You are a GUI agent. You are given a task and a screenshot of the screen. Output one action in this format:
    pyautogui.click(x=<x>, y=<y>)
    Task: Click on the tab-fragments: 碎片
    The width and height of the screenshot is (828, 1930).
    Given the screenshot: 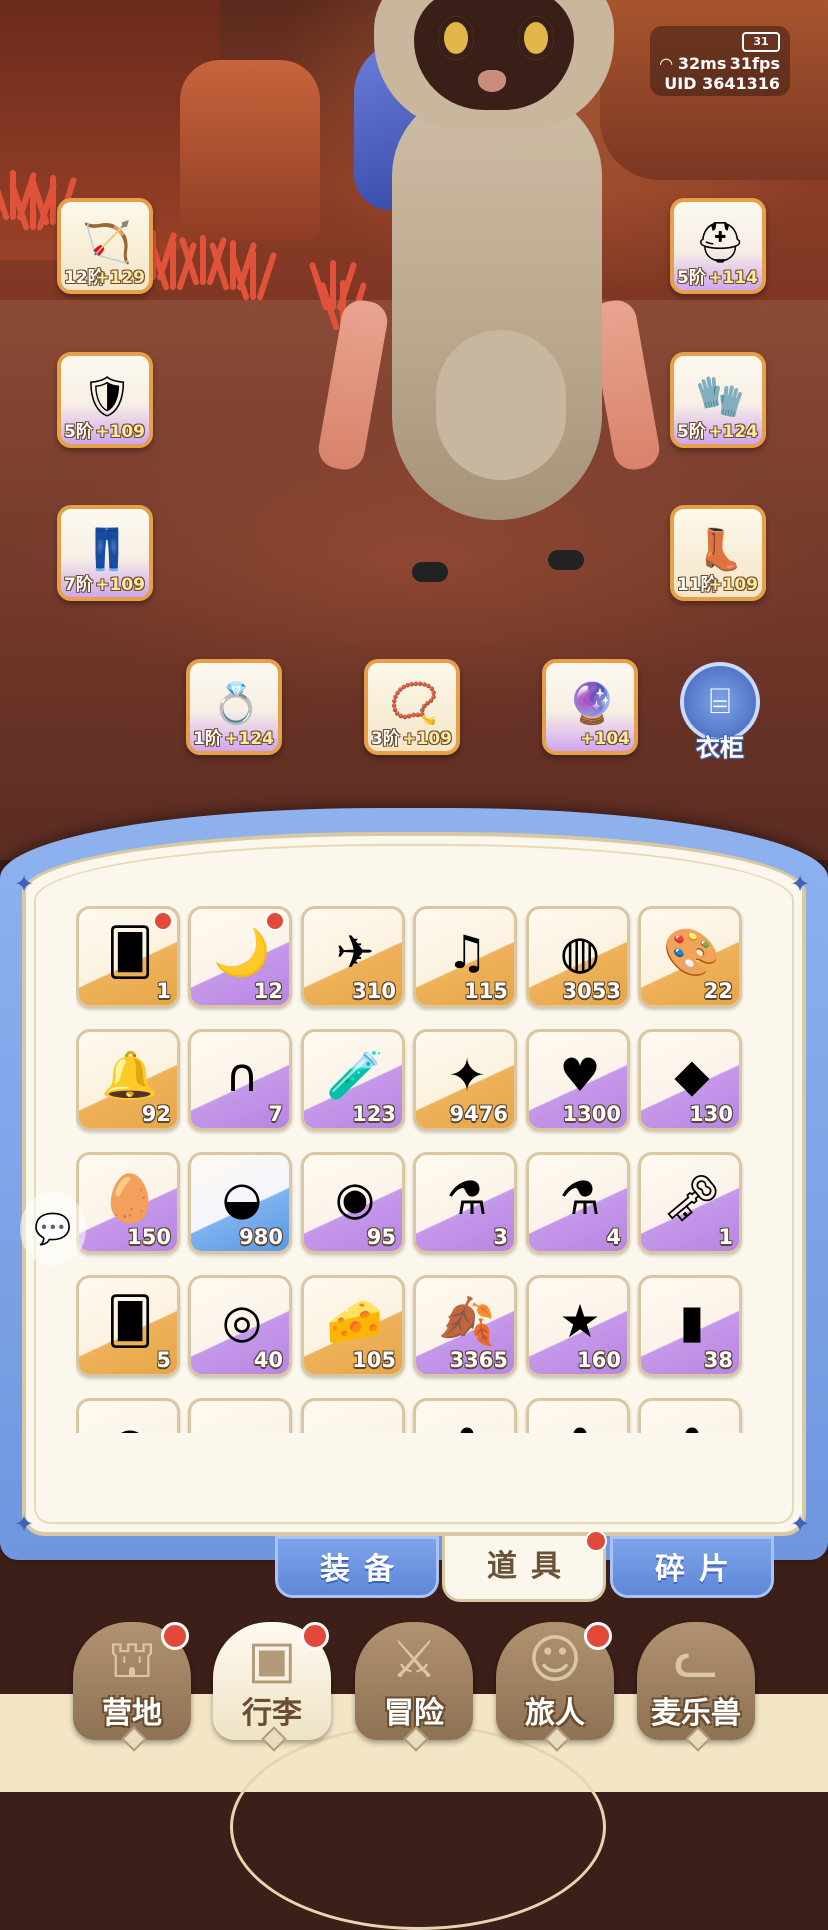 What is the action you would take?
    pyautogui.click(x=692, y=1567)
    